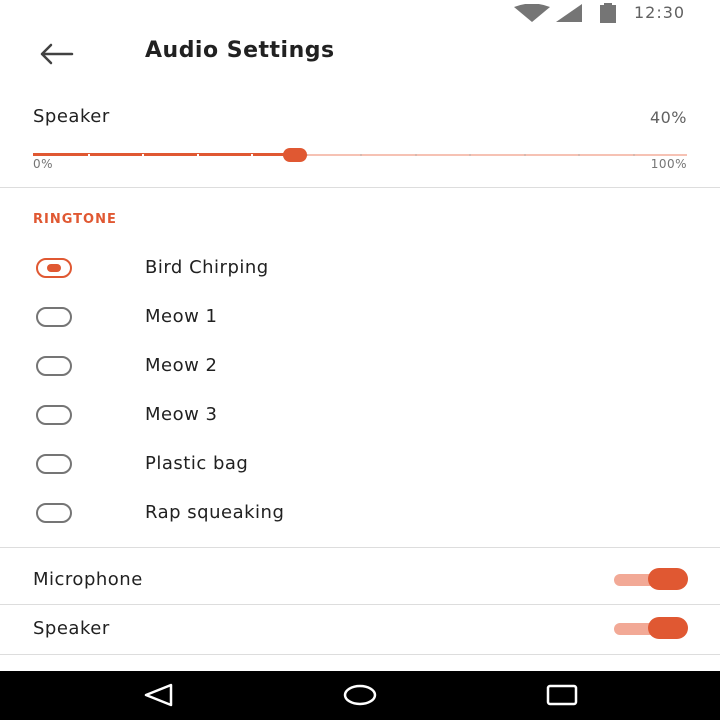  What do you see at coordinates (360, 580) in the screenshot?
I see `toggle-row-microphone: Microphone` at bounding box center [360, 580].